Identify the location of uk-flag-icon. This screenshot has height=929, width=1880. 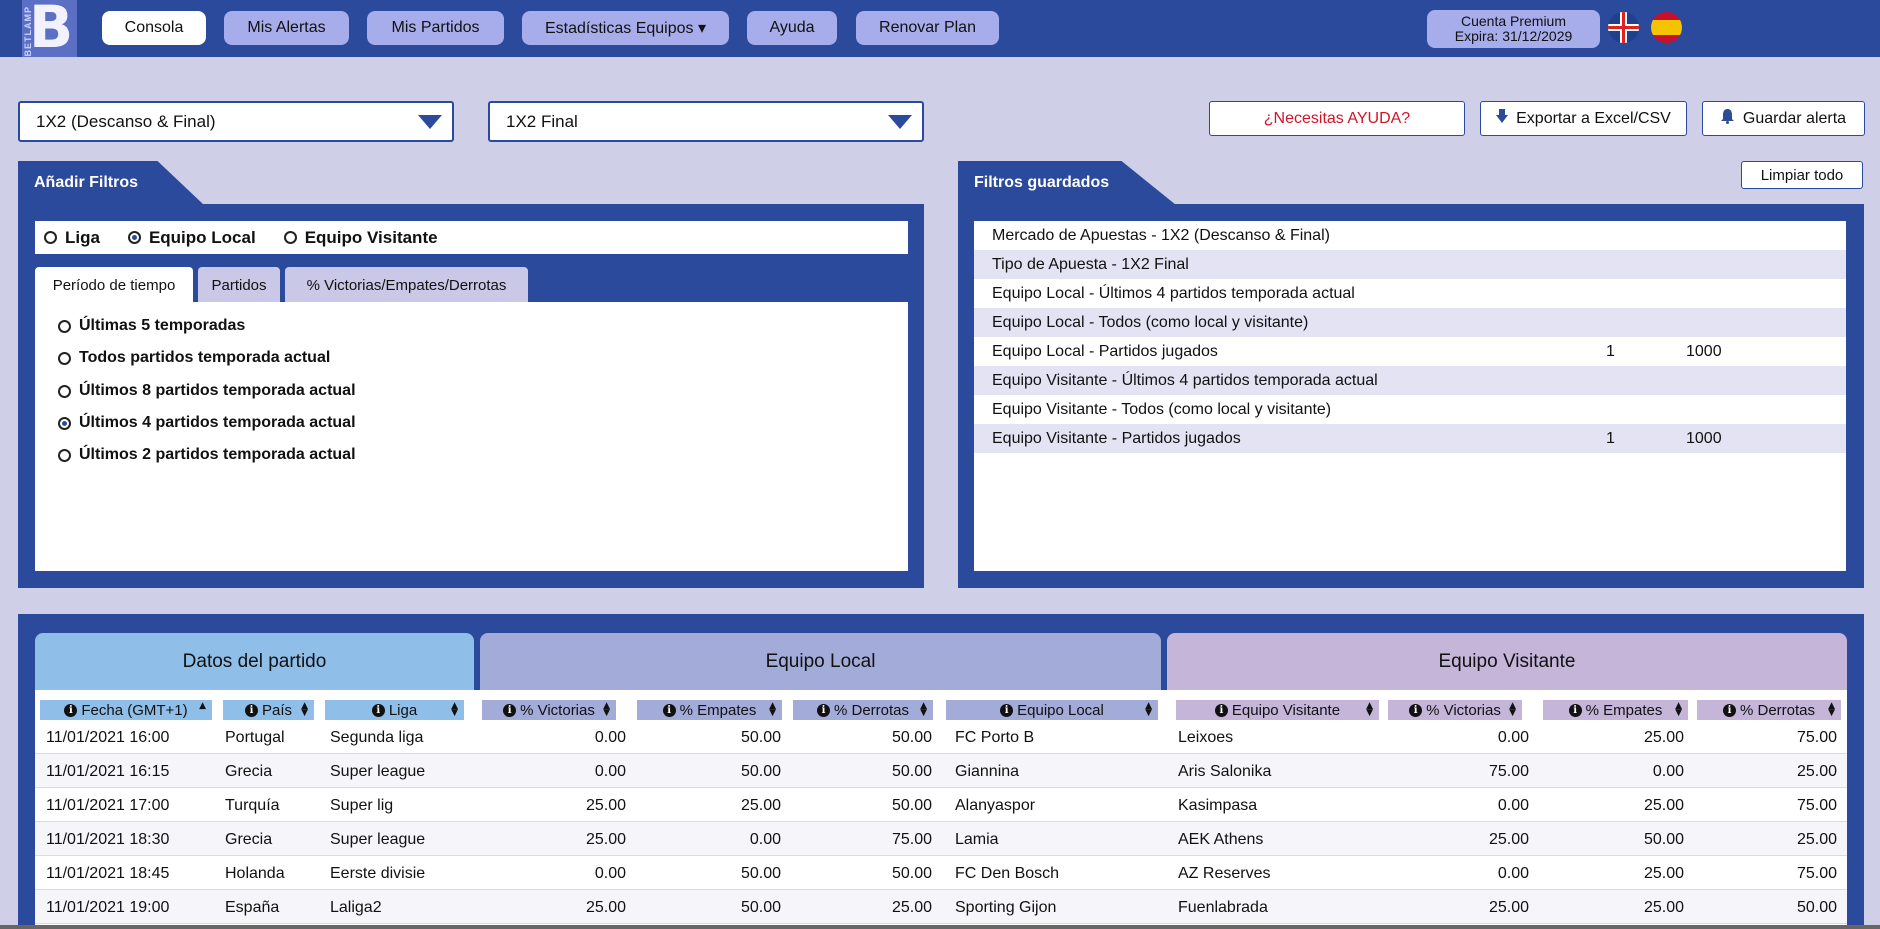
(1623, 27).